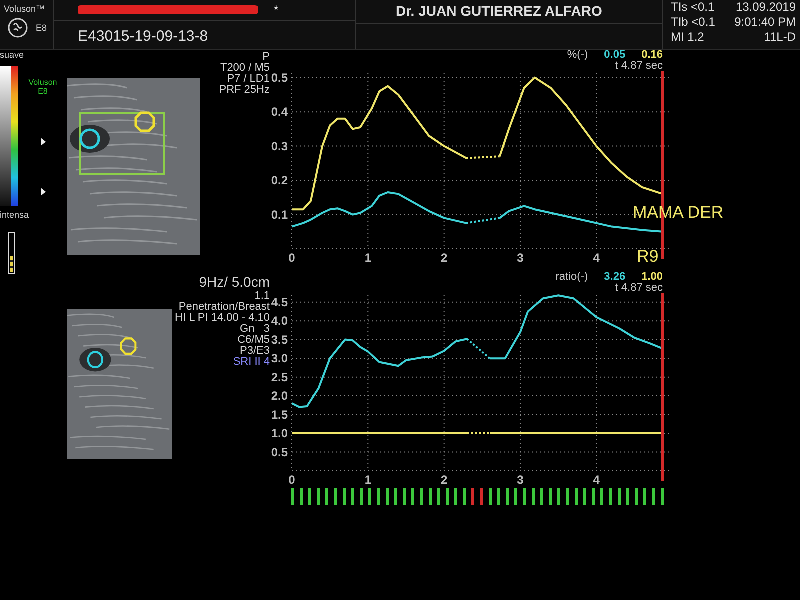 The width and height of the screenshot is (800, 600). What do you see at coordinates (279, 321) in the screenshot?
I see `axis-tick-label: 4.0` at bounding box center [279, 321].